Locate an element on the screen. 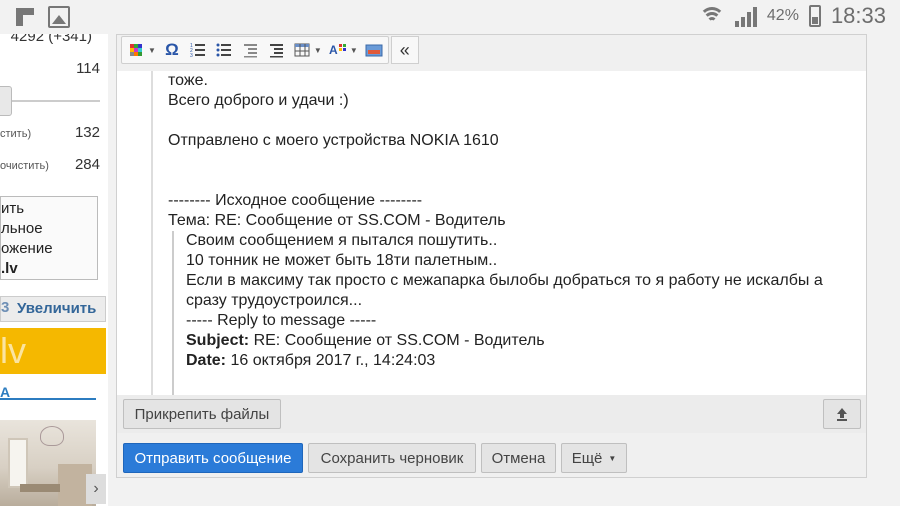 The height and width of the screenshot is (506, 900). grid-color-icon is located at coordinates (136, 50).